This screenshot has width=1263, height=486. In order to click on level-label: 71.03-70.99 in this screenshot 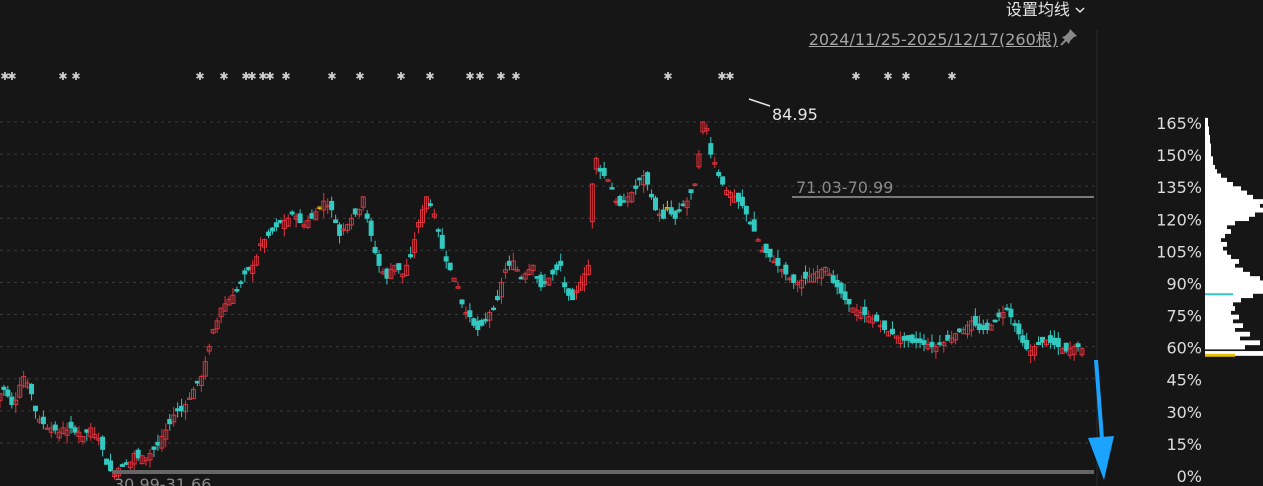, I will do `click(844, 187)`.